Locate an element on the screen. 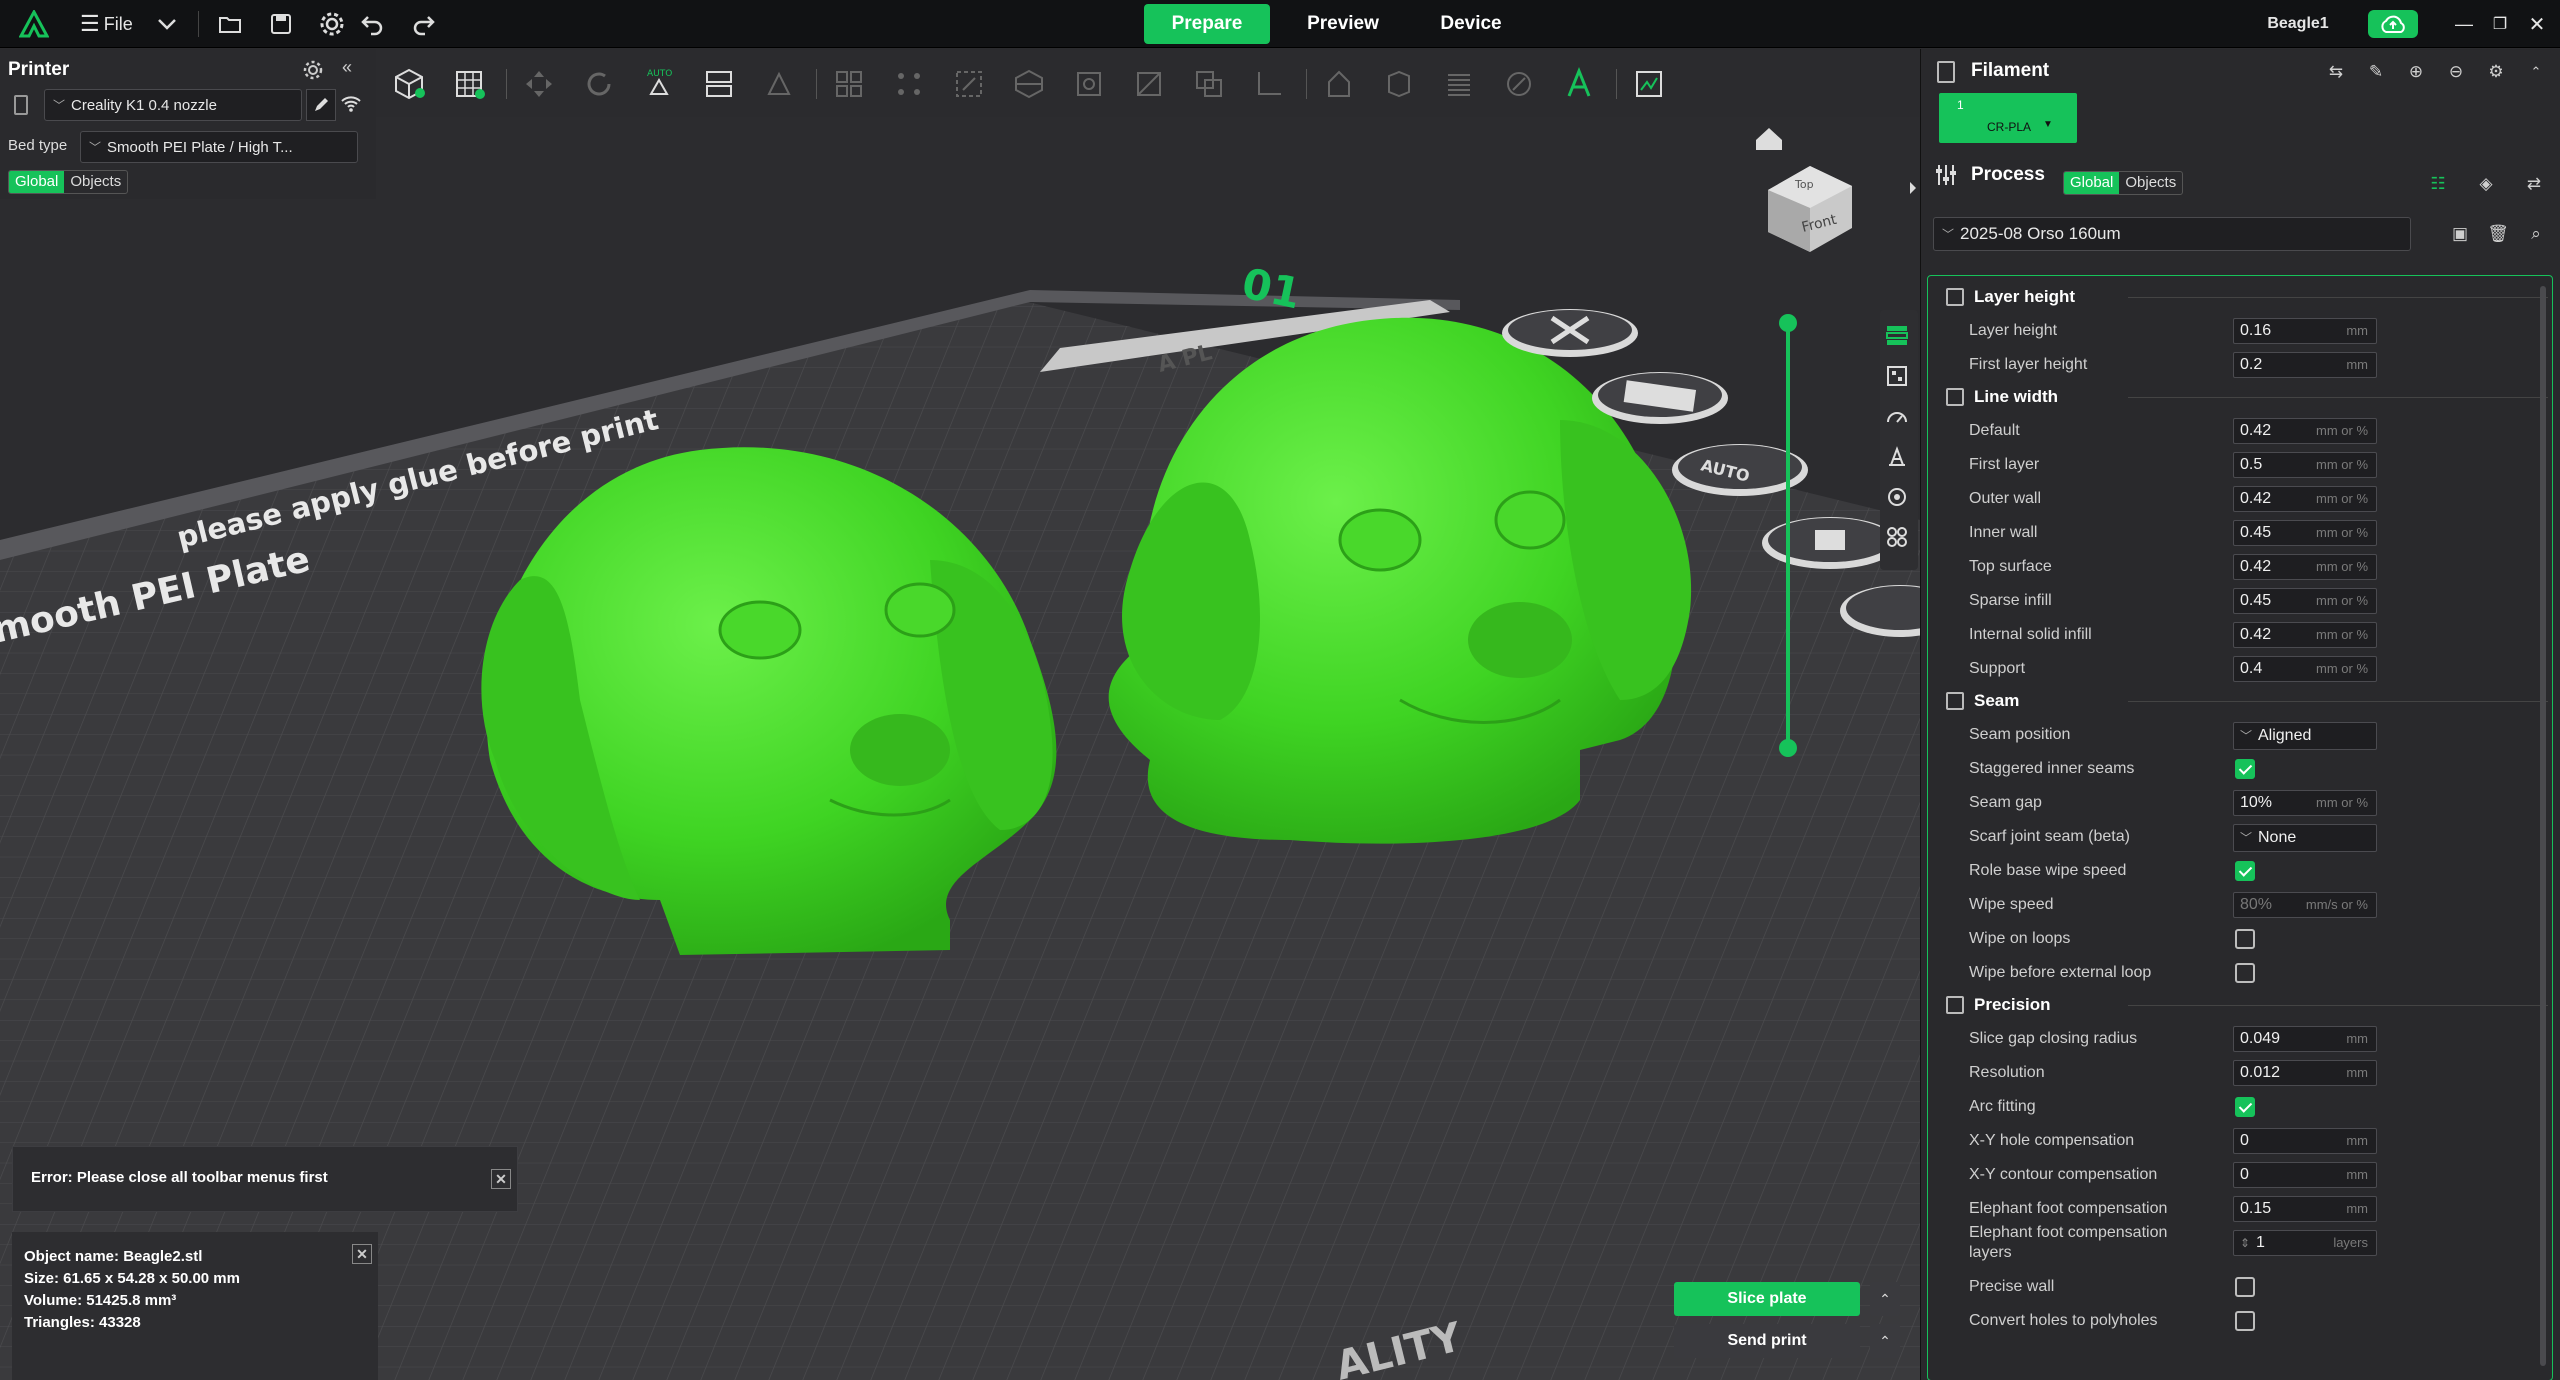 The width and height of the screenshot is (2560, 1380). filament-slot-1: 1 CR-PLA ▼ is located at coordinates (2008, 118).